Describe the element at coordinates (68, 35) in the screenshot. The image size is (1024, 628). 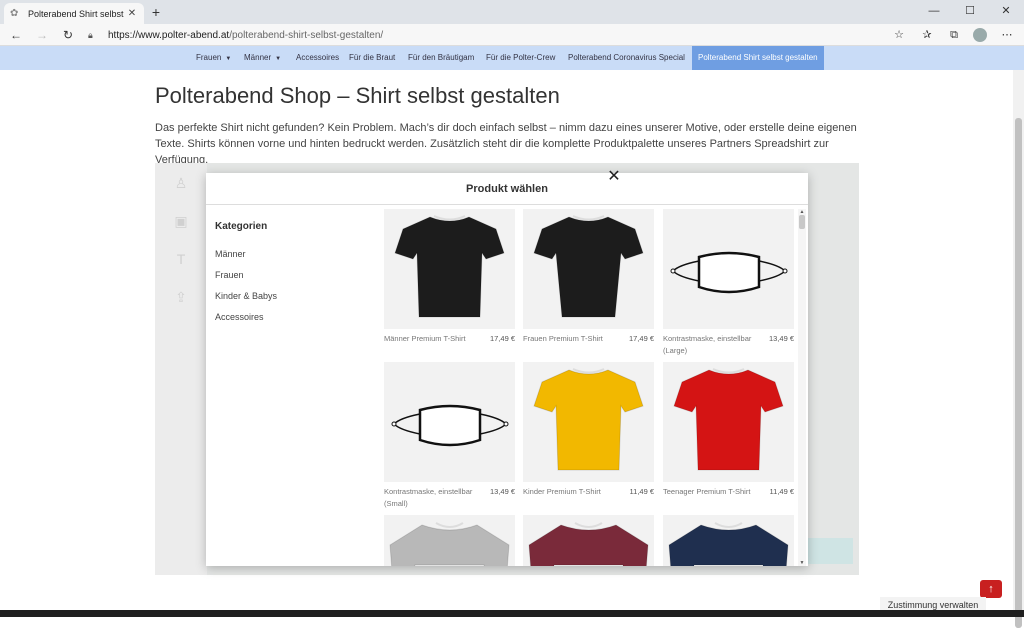
I see `reload-icon: ↻` at that location.